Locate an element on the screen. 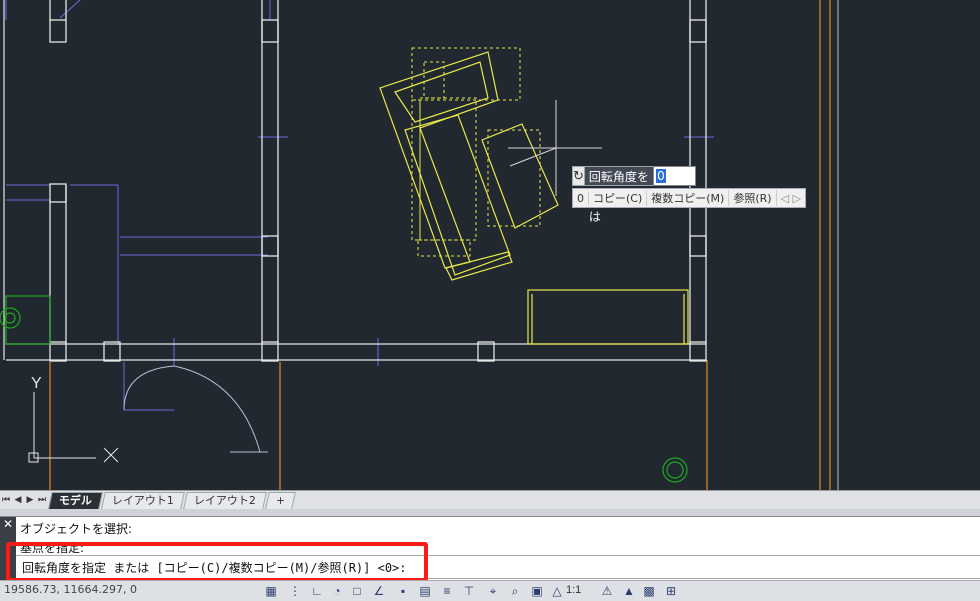 This screenshot has width=980, height=601. angle-input: 0 is located at coordinates (675, 176).